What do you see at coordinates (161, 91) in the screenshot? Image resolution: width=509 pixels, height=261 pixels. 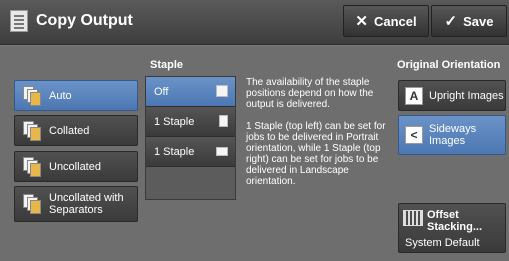 I see `staple-off-label: Off` at bounding box center [161, 91].